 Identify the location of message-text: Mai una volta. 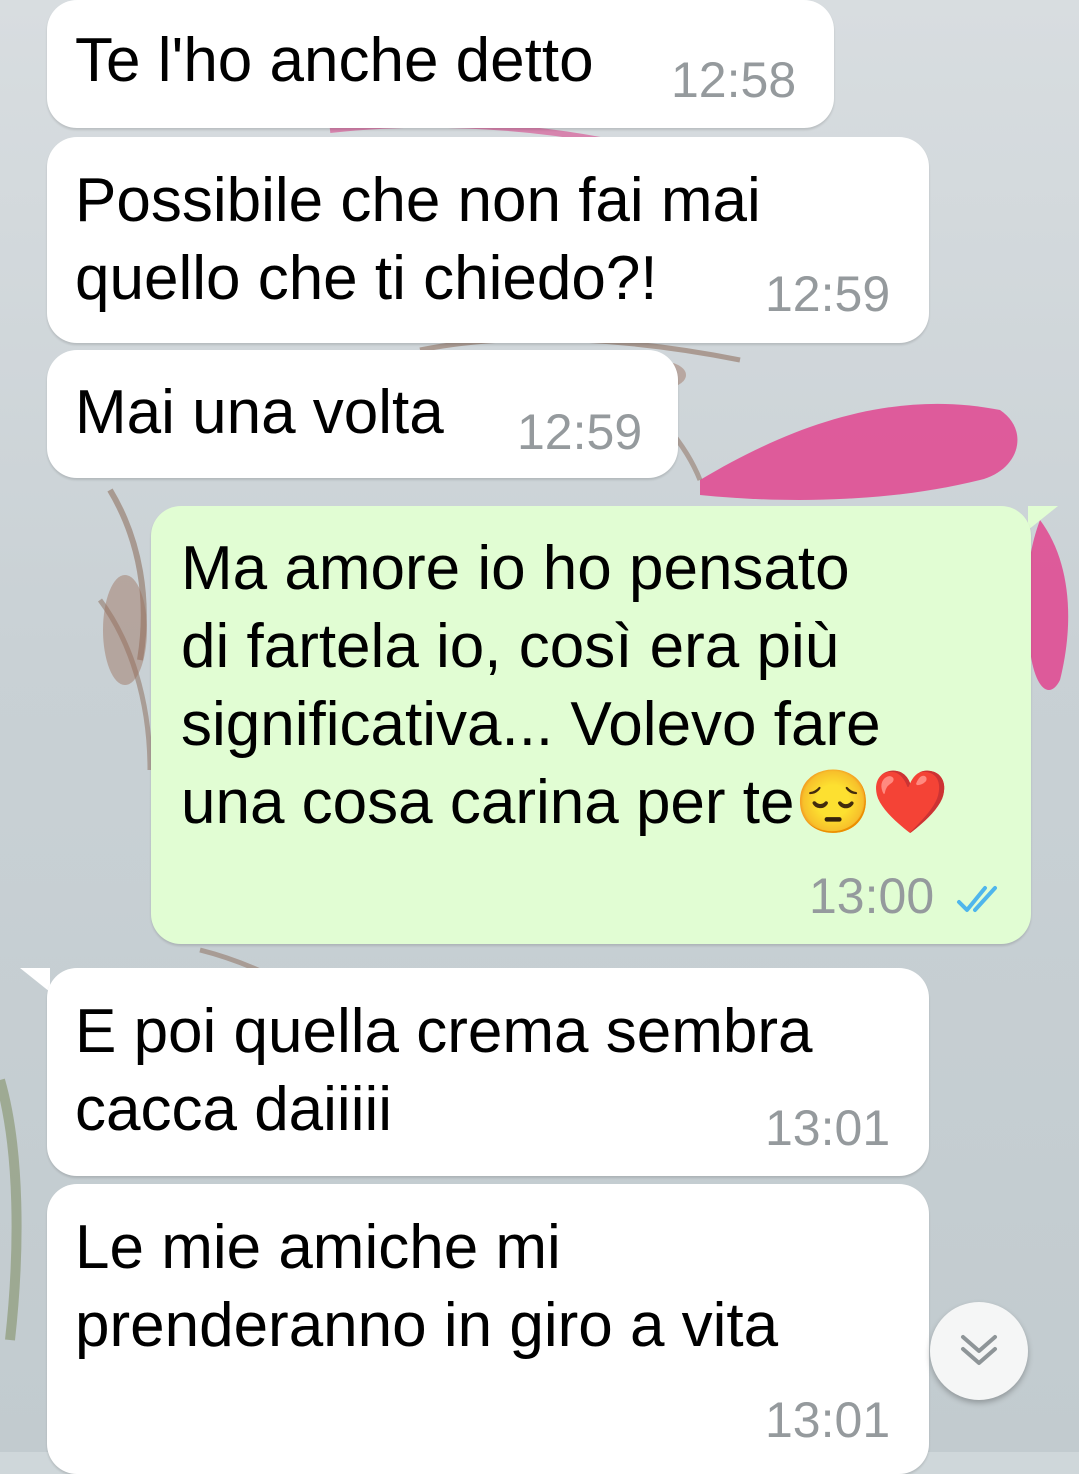
(259, 412).